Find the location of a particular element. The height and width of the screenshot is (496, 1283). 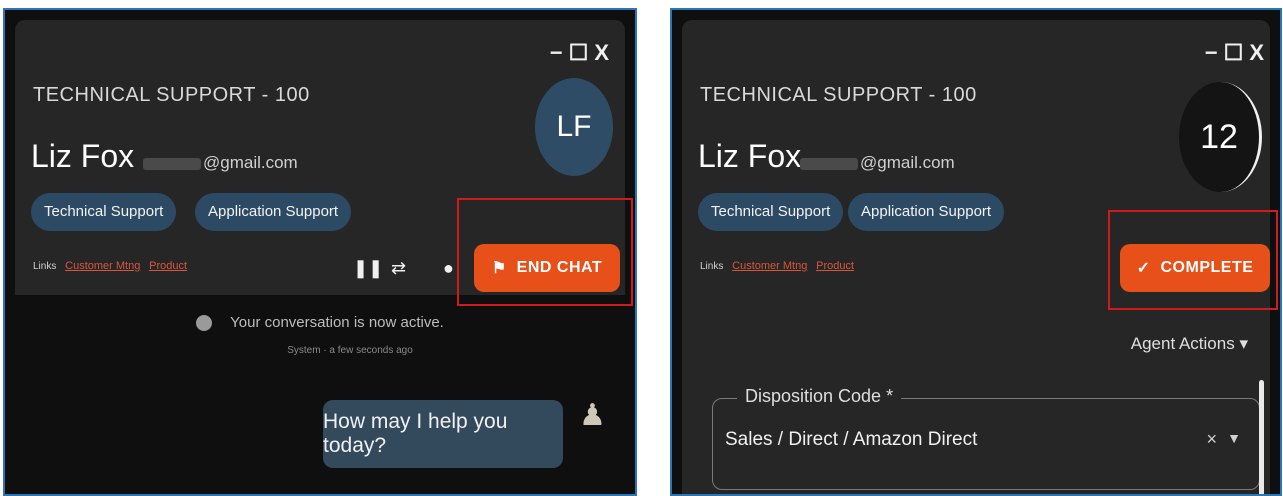

disposition-code-value: Sales / Direct / Amazon Direct is located at coordinates (851, 439).